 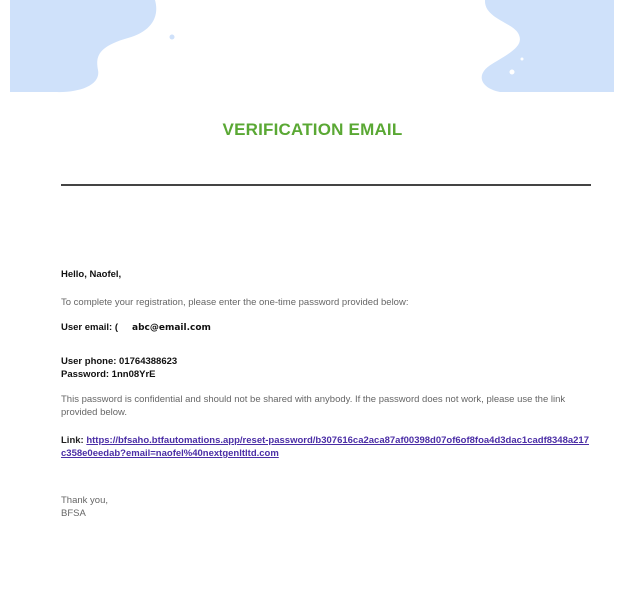 What do you see at coordinates (108, 374) in the screenshot?
I see `password: Password: 1nn08YrE` at bounding box center [108, 374].